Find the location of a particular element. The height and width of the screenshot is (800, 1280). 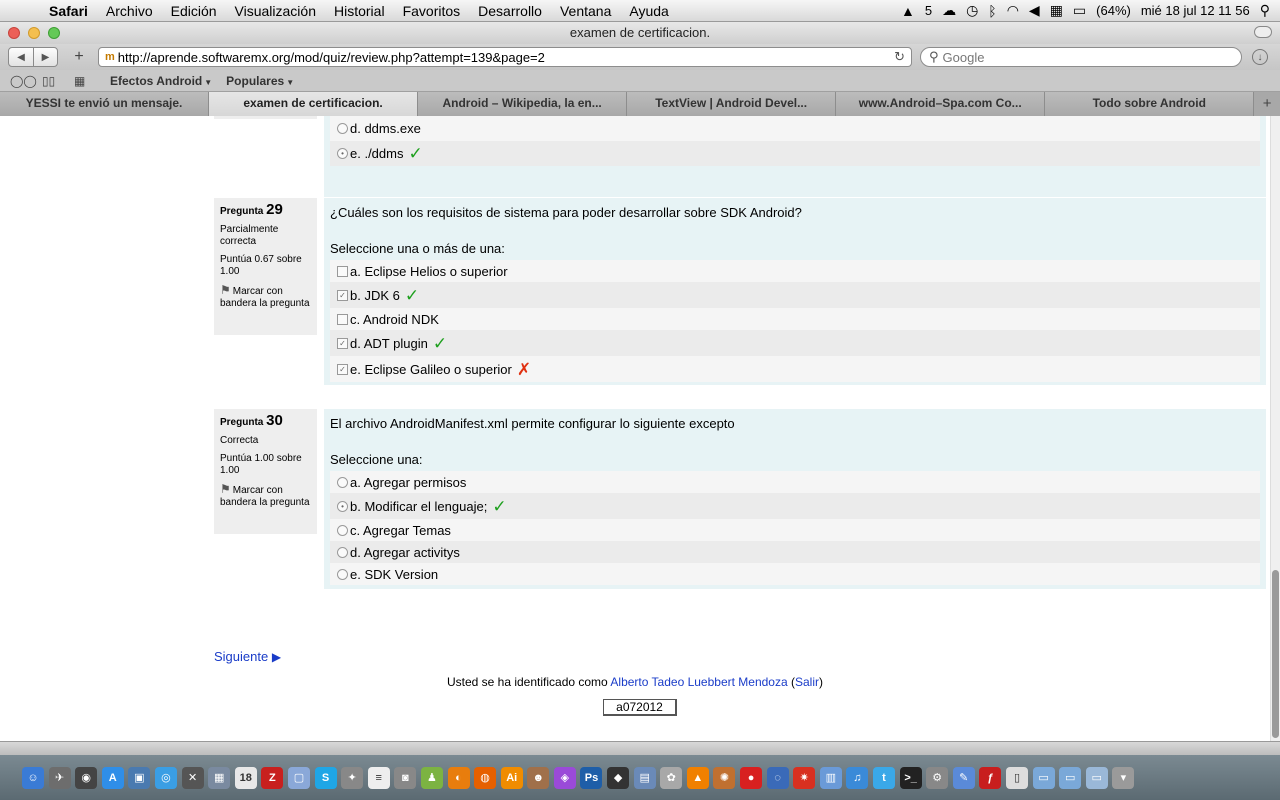

menu-favoritos: Favoritos is located at coordinates (432, 11).